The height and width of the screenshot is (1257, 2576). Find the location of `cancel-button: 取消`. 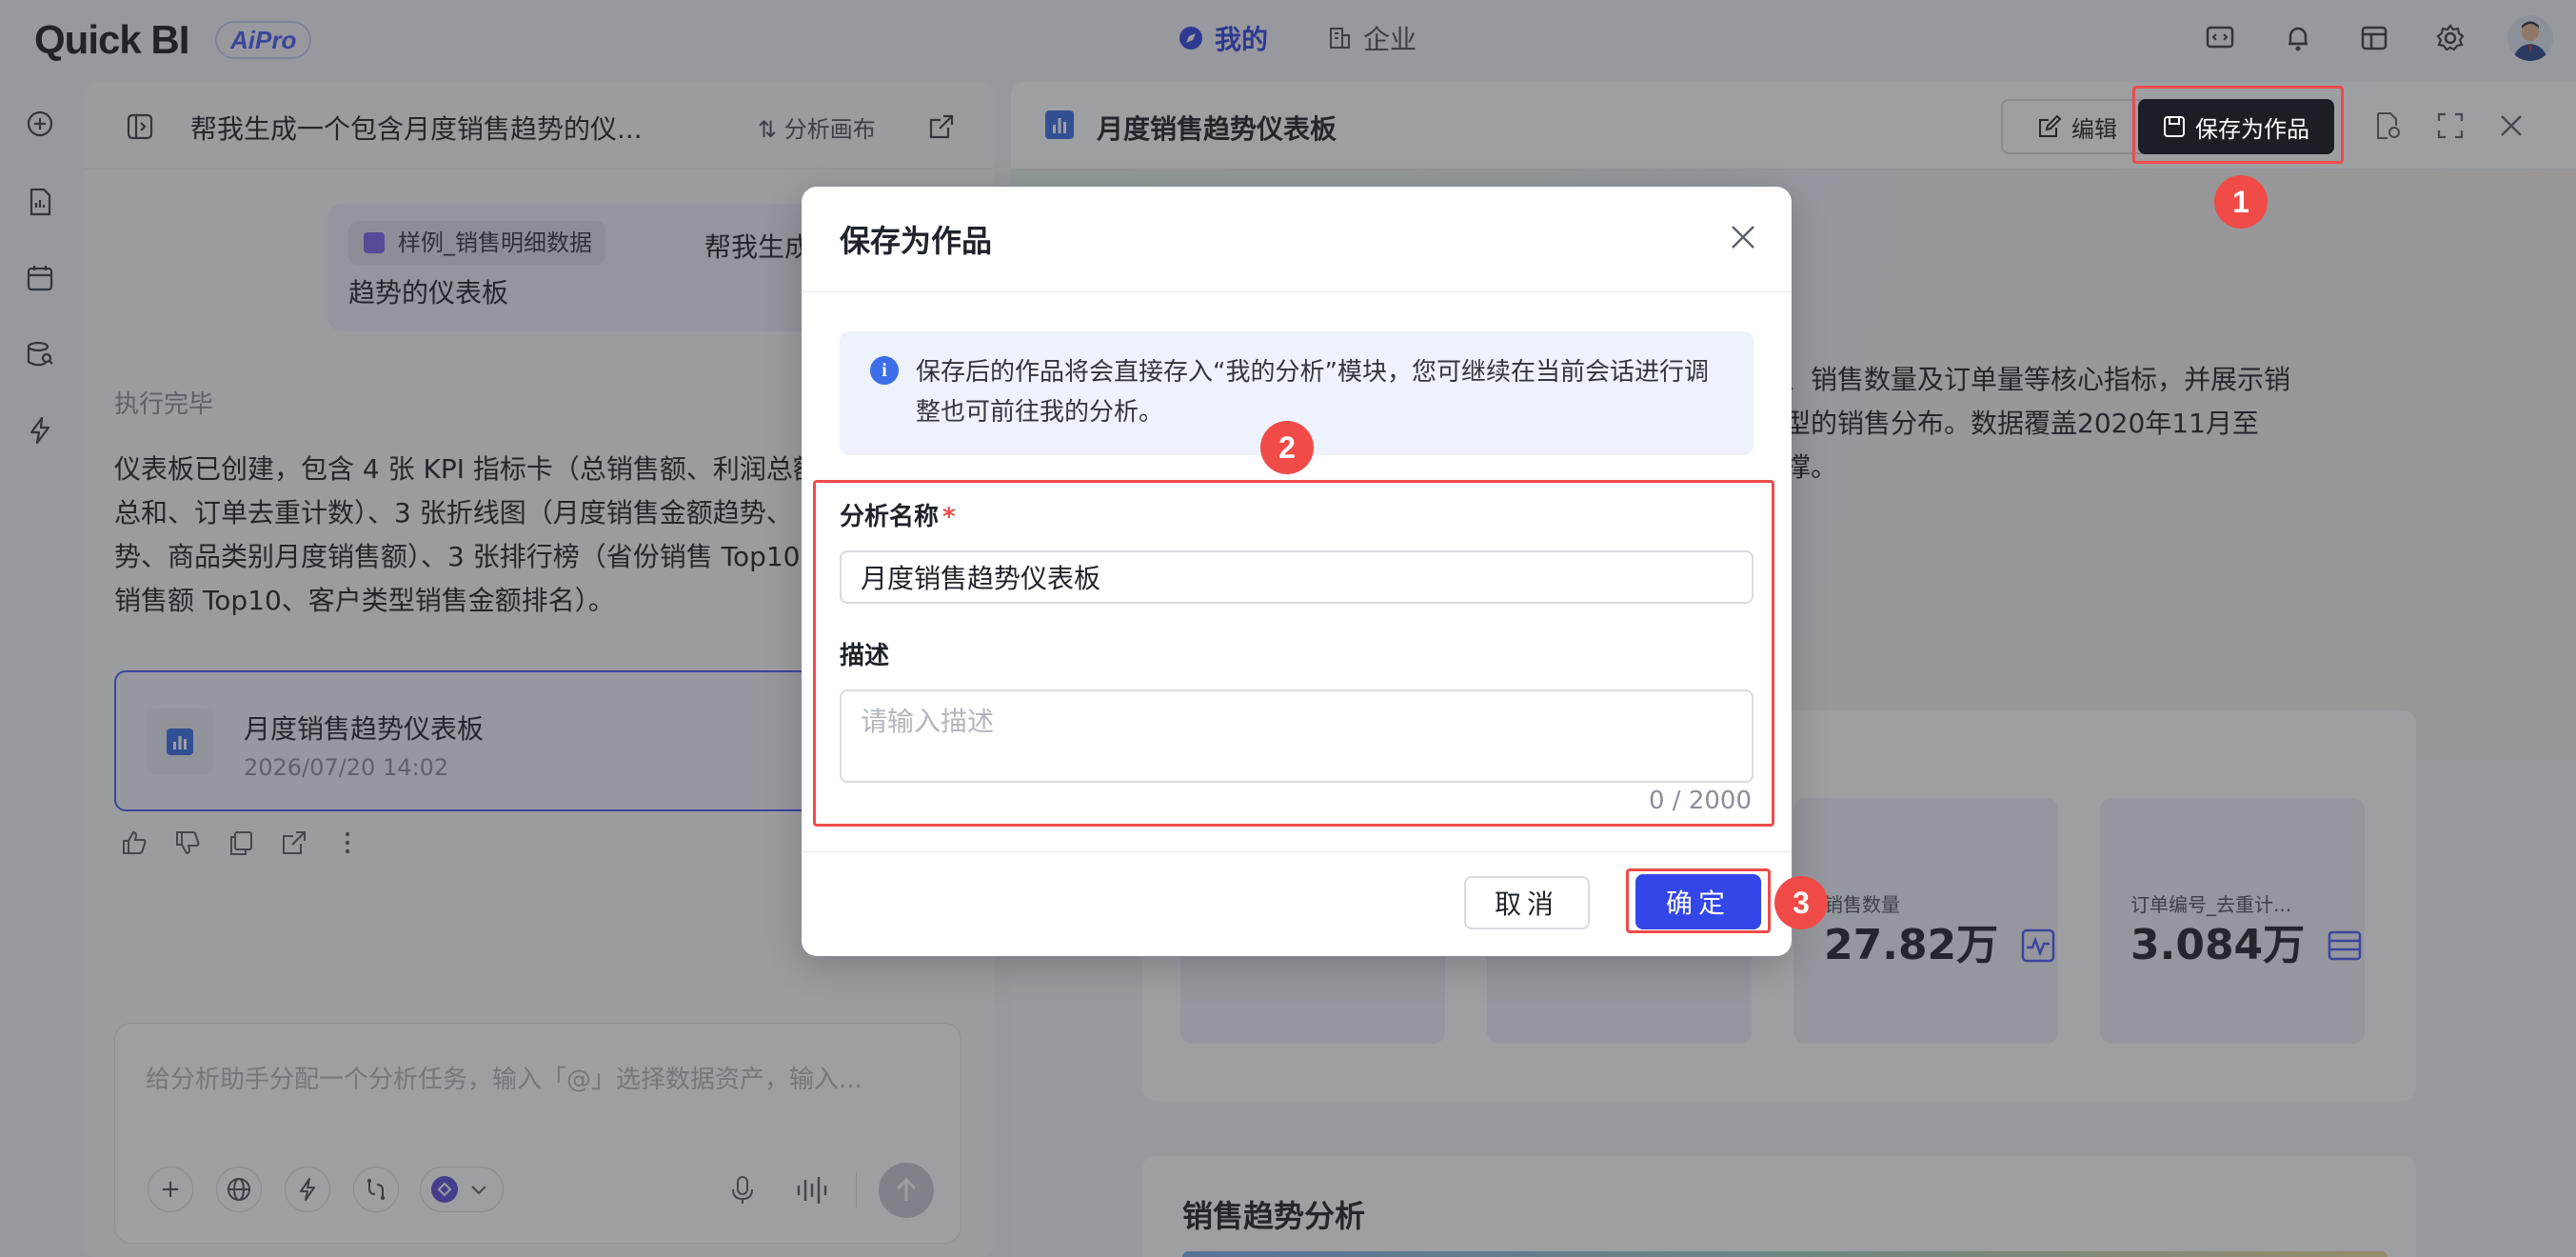

cancel-button: 取消 is located at coordinates (1527, 902).